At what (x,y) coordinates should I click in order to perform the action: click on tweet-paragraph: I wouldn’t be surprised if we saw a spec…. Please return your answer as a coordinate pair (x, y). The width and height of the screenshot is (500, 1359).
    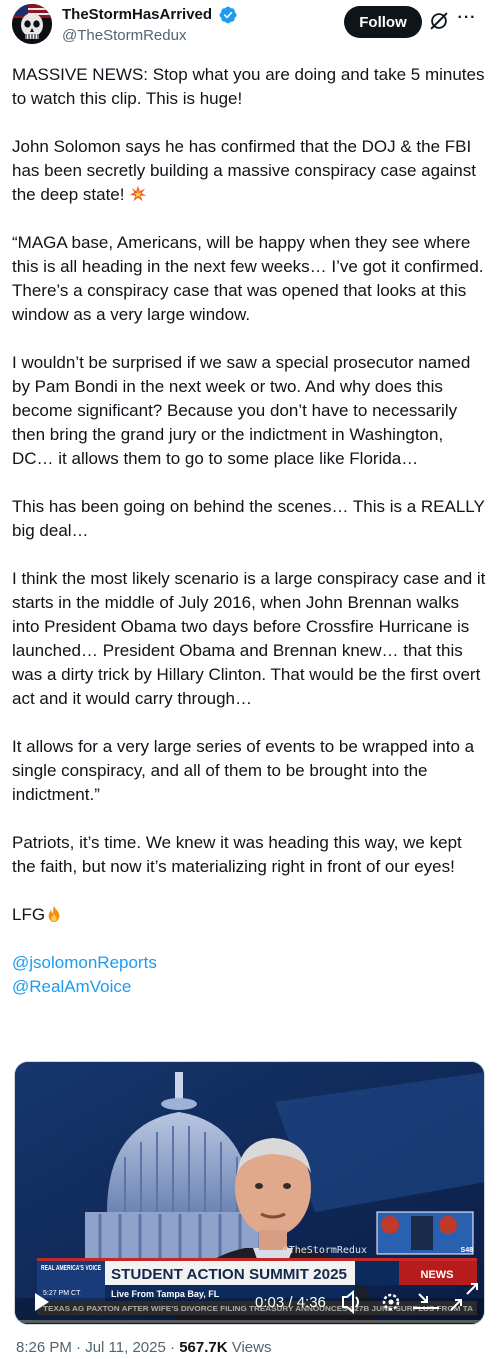
    Looking at the image, I should click on (241, 410).